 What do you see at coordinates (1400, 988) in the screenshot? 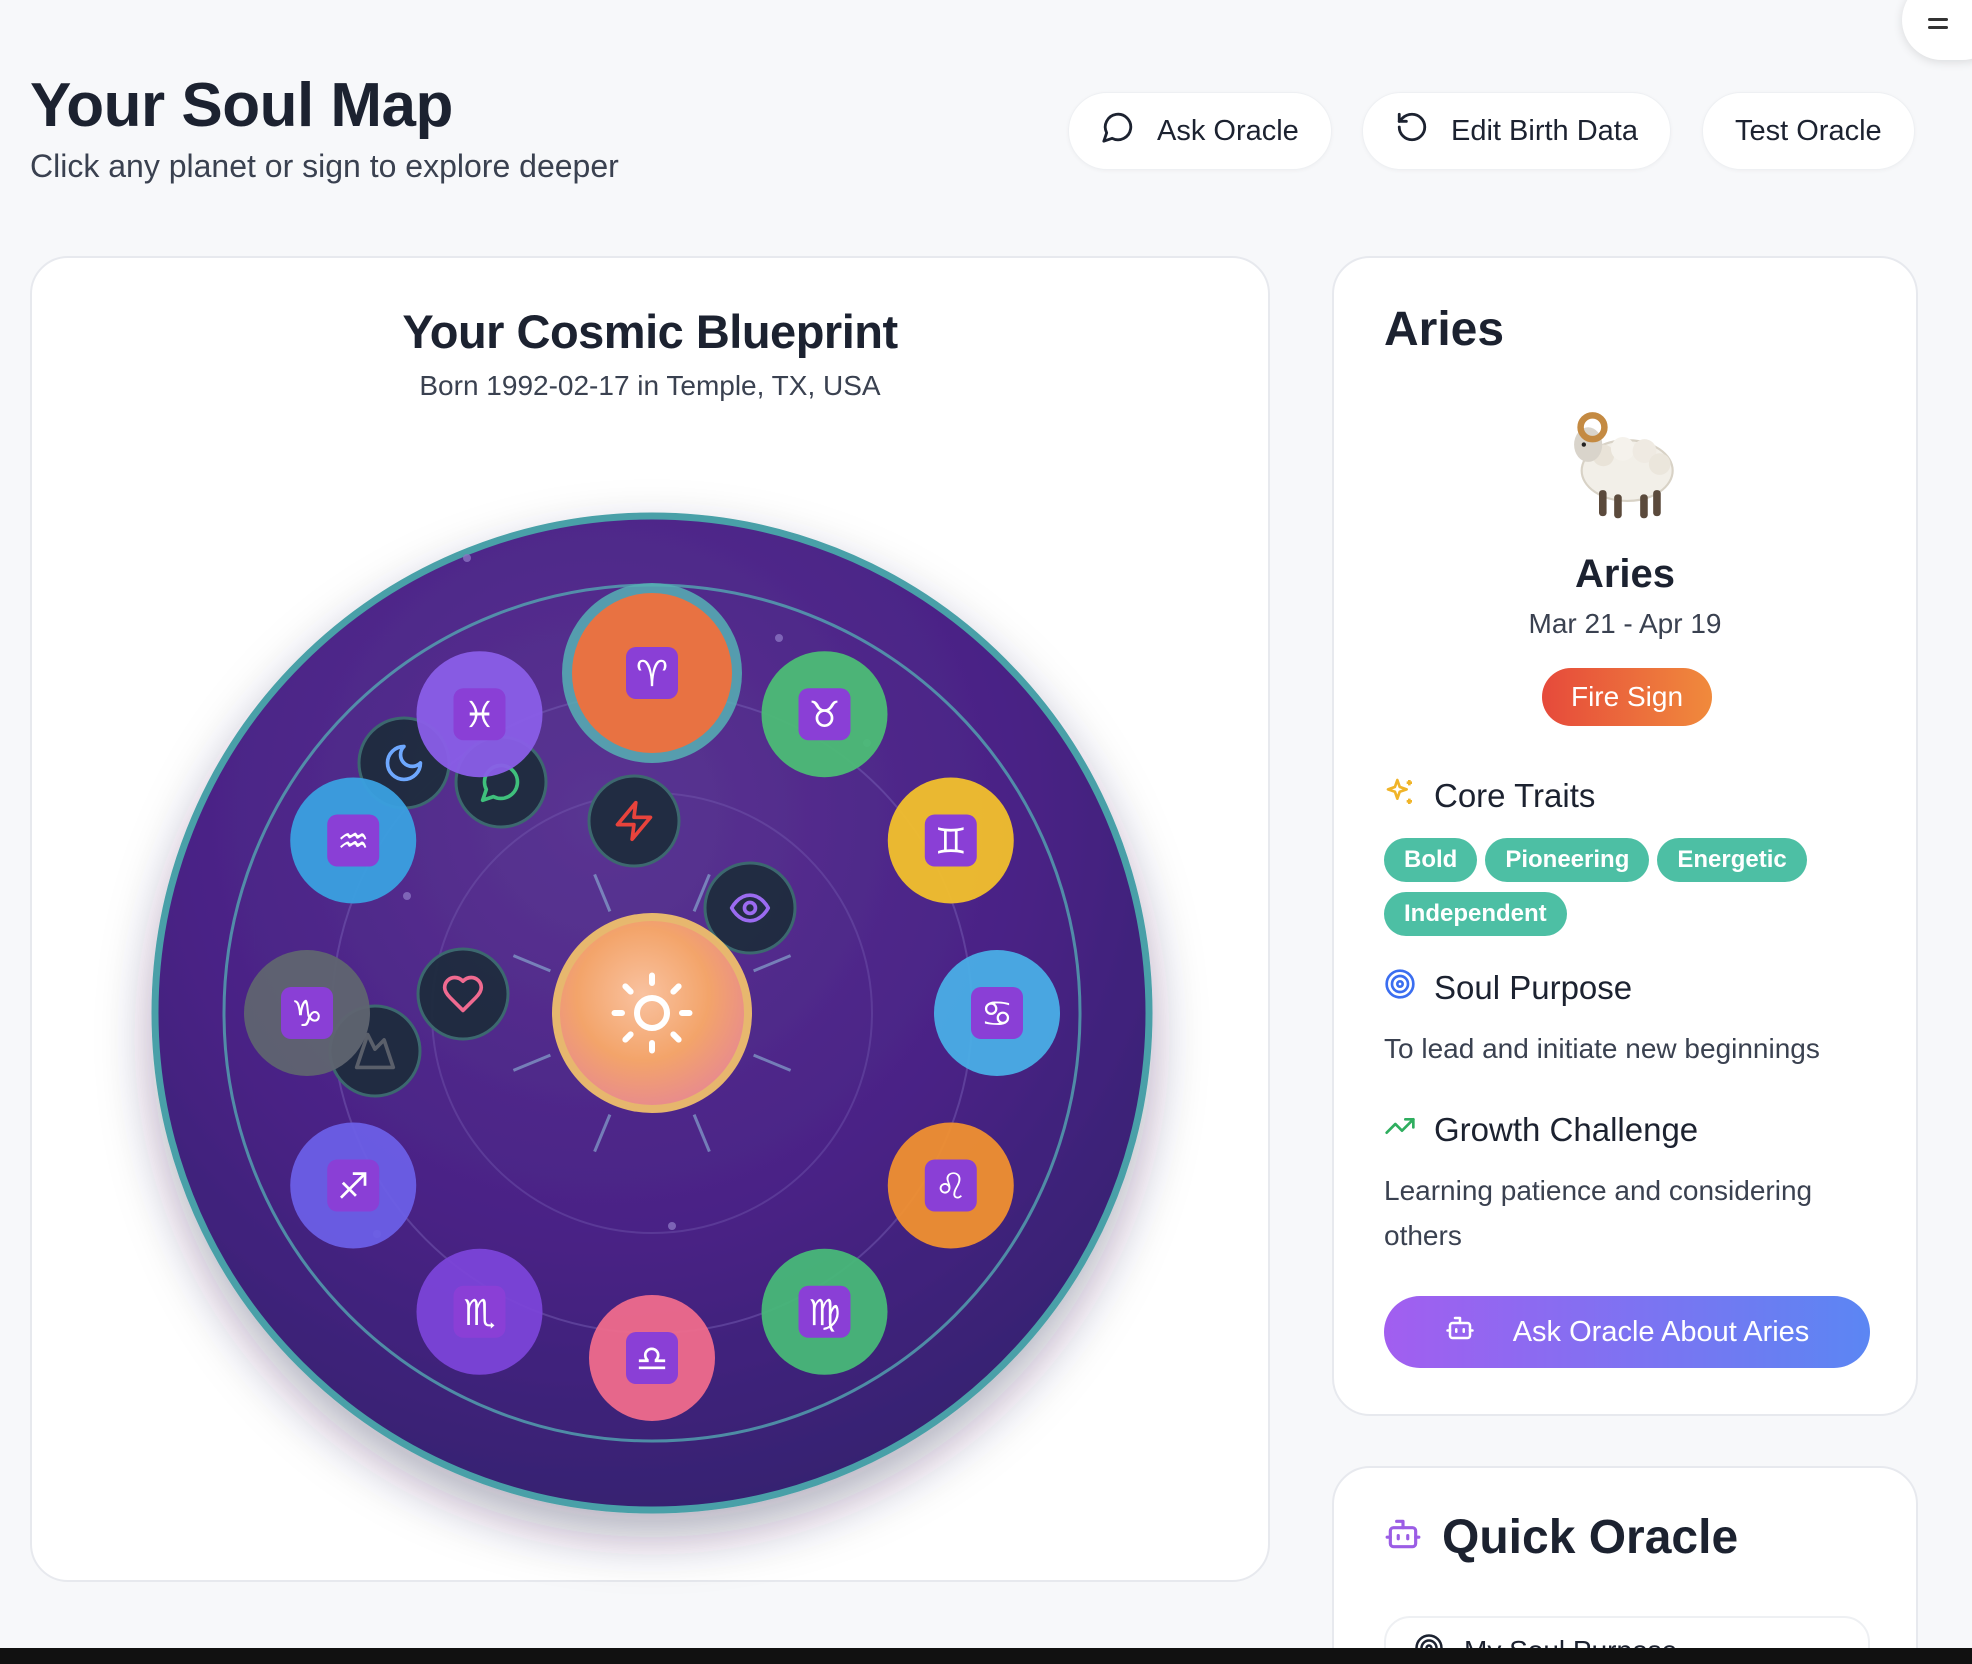
I see `target-icon` at bounding box center [1400, 988].